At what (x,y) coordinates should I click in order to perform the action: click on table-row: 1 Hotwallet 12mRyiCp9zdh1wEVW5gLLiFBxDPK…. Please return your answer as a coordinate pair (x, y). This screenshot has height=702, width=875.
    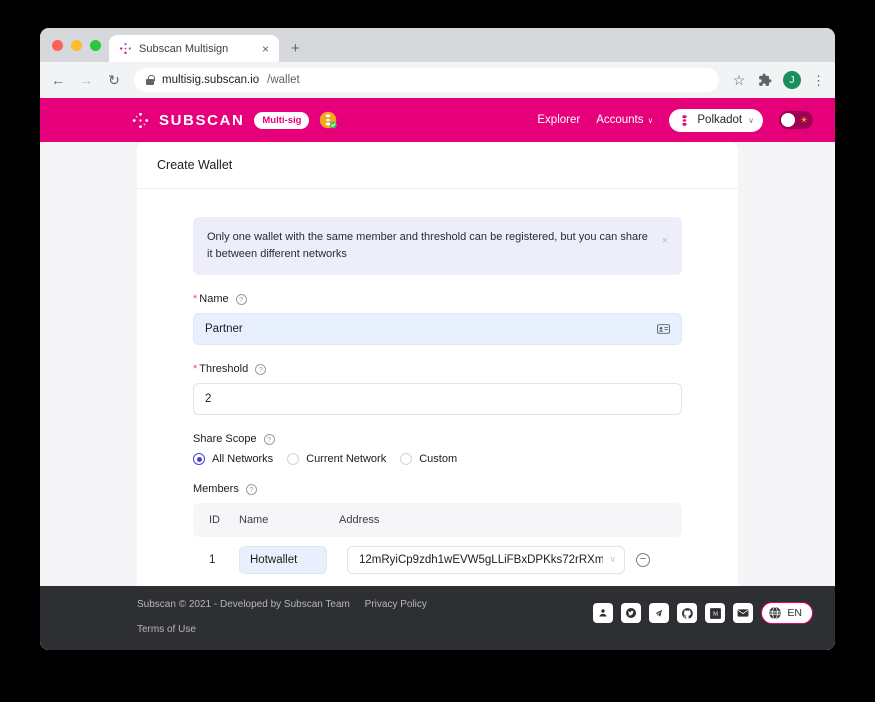
    Looking at the image, I should click on (437, 559).